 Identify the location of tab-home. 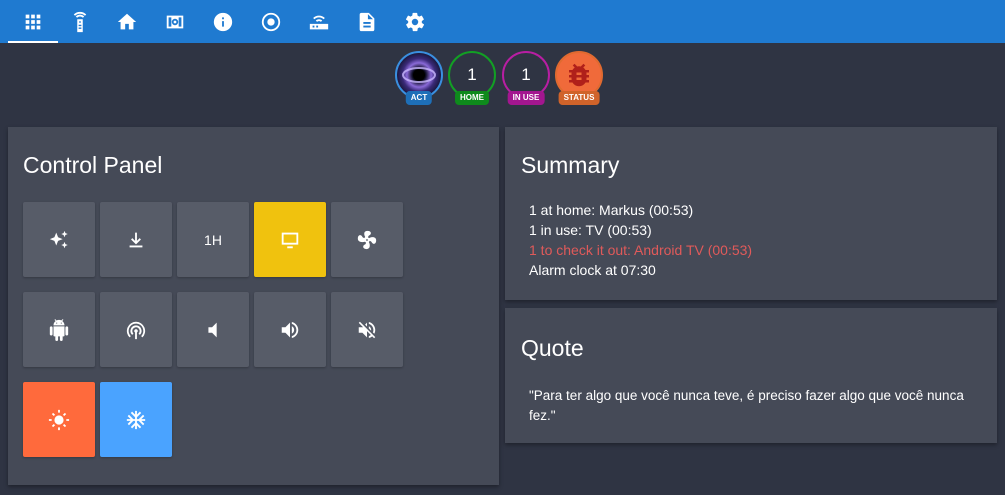
(127, 21).